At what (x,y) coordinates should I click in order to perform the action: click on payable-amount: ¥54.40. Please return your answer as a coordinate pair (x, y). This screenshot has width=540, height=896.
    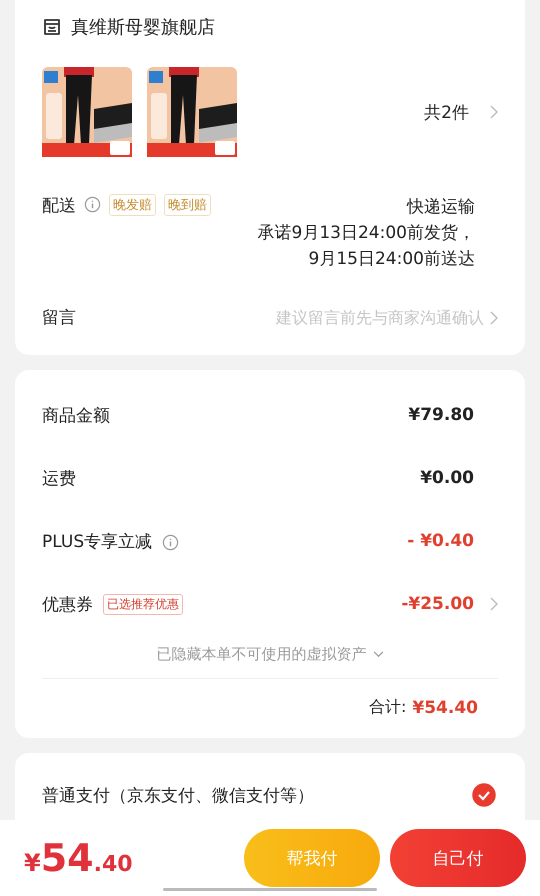
    Looking at the image, I should click on (78, 858).